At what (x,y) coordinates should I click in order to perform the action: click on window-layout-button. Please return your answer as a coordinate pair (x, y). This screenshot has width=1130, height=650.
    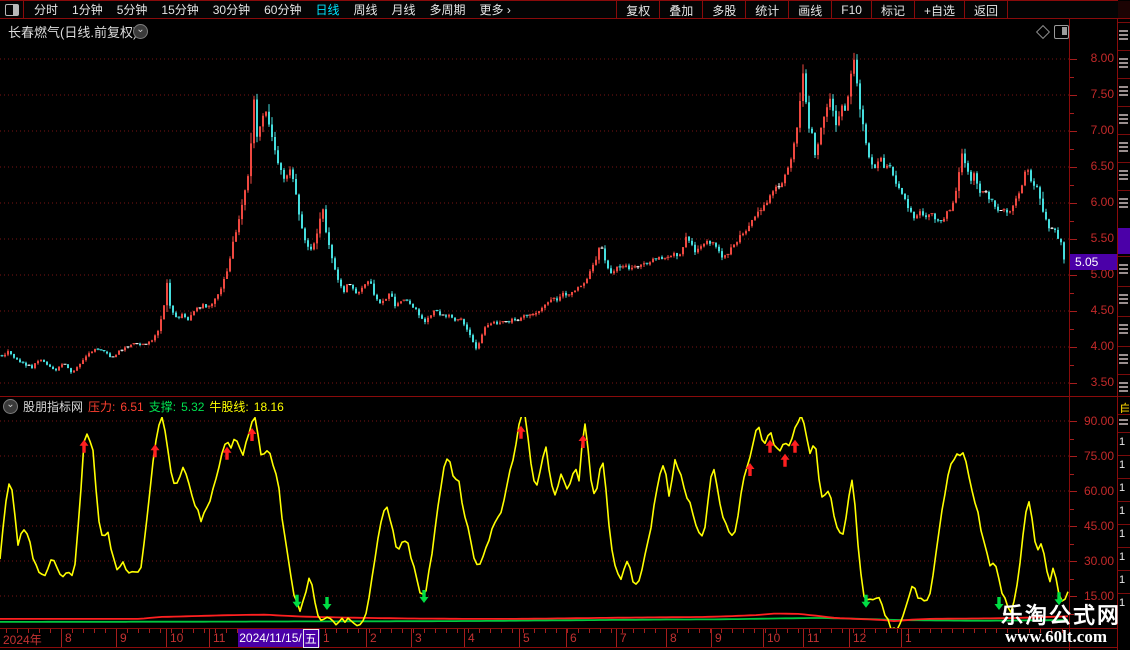
    Looking at the image, I should click on (12, 9).